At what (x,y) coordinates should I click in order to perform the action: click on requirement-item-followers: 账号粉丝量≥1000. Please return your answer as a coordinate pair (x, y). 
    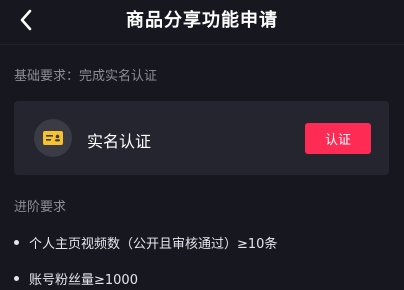
    Looking at the image, I should click on (76, 278).